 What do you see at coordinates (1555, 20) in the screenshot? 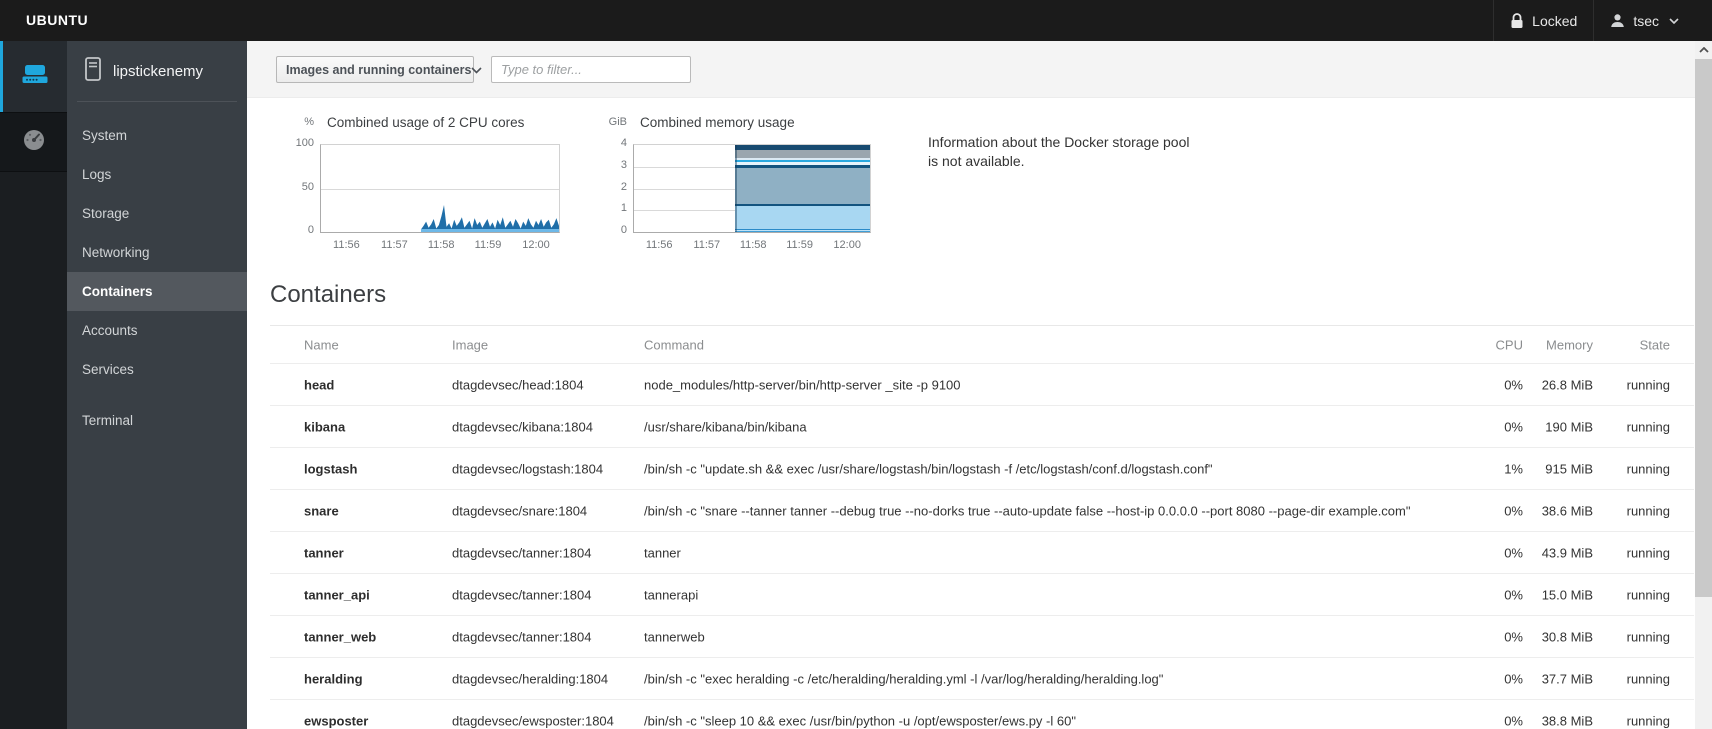
I see `locked-label: Locked` at bounding box center [1555, 20].